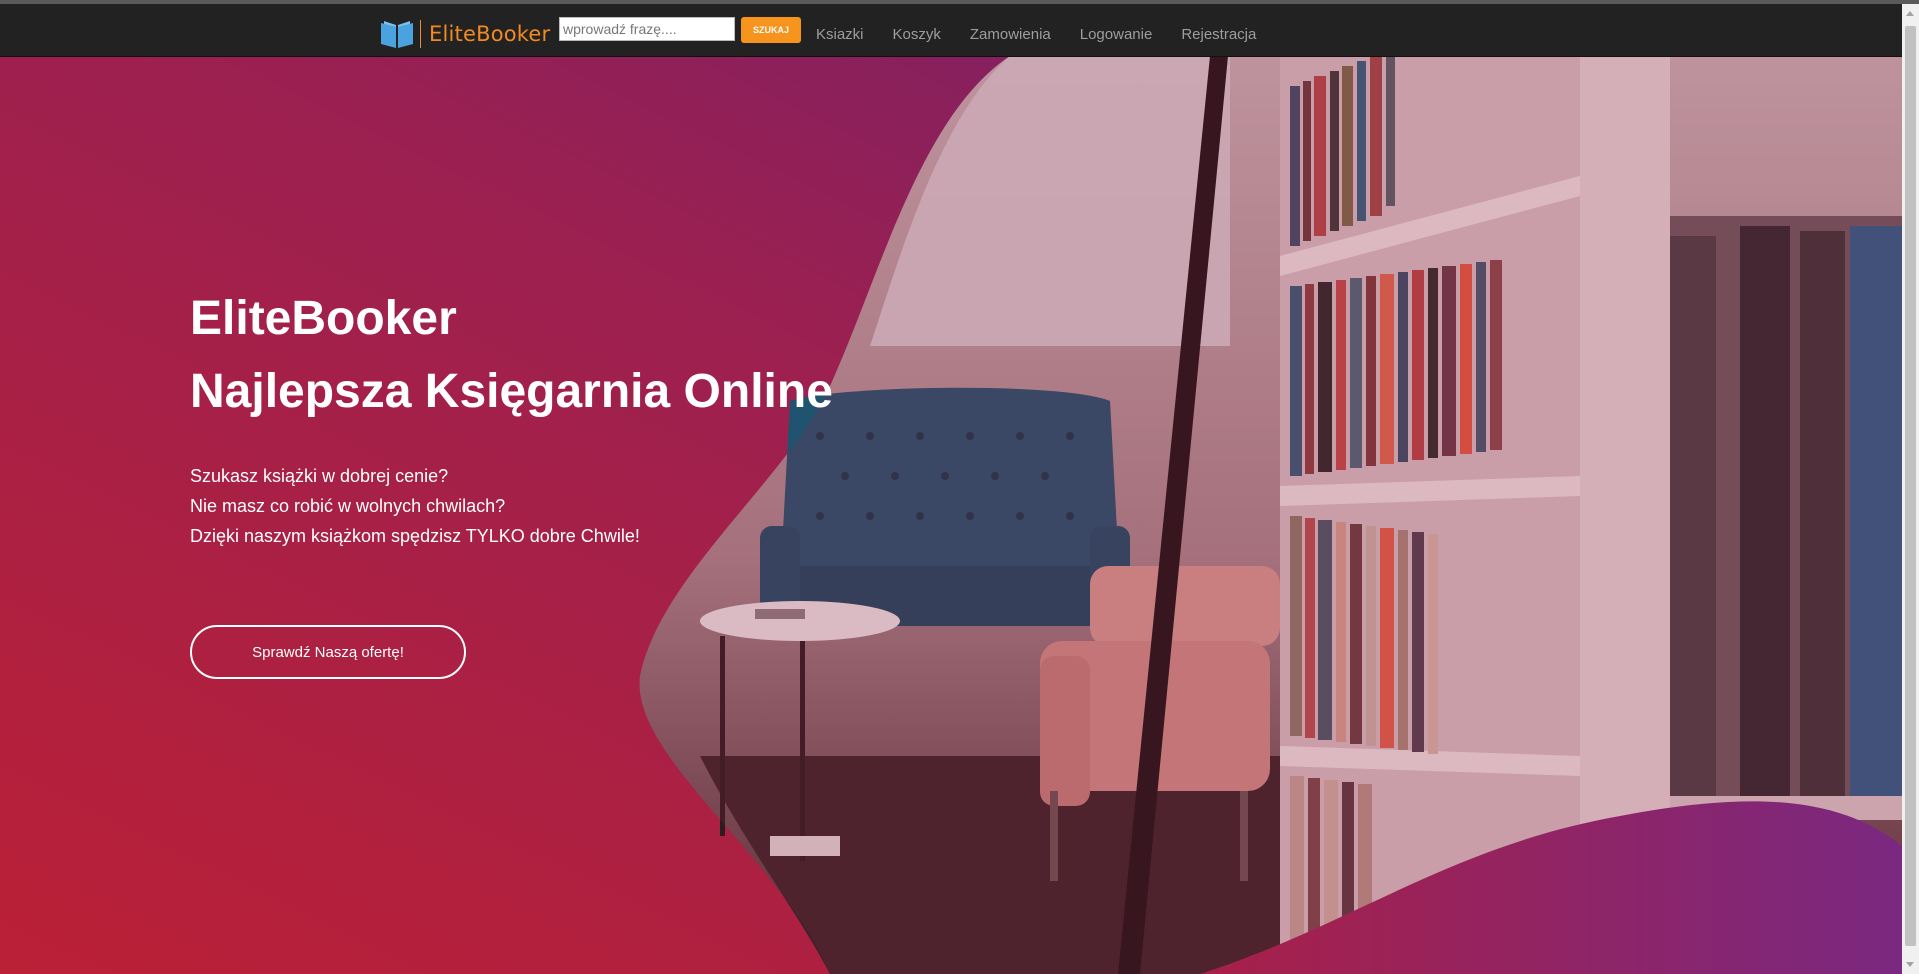  What do you see at coordinates (917, 34) in the screenshot?
I see `nav-link-koszyk: Koszyk` at bounding box center [917, 34].